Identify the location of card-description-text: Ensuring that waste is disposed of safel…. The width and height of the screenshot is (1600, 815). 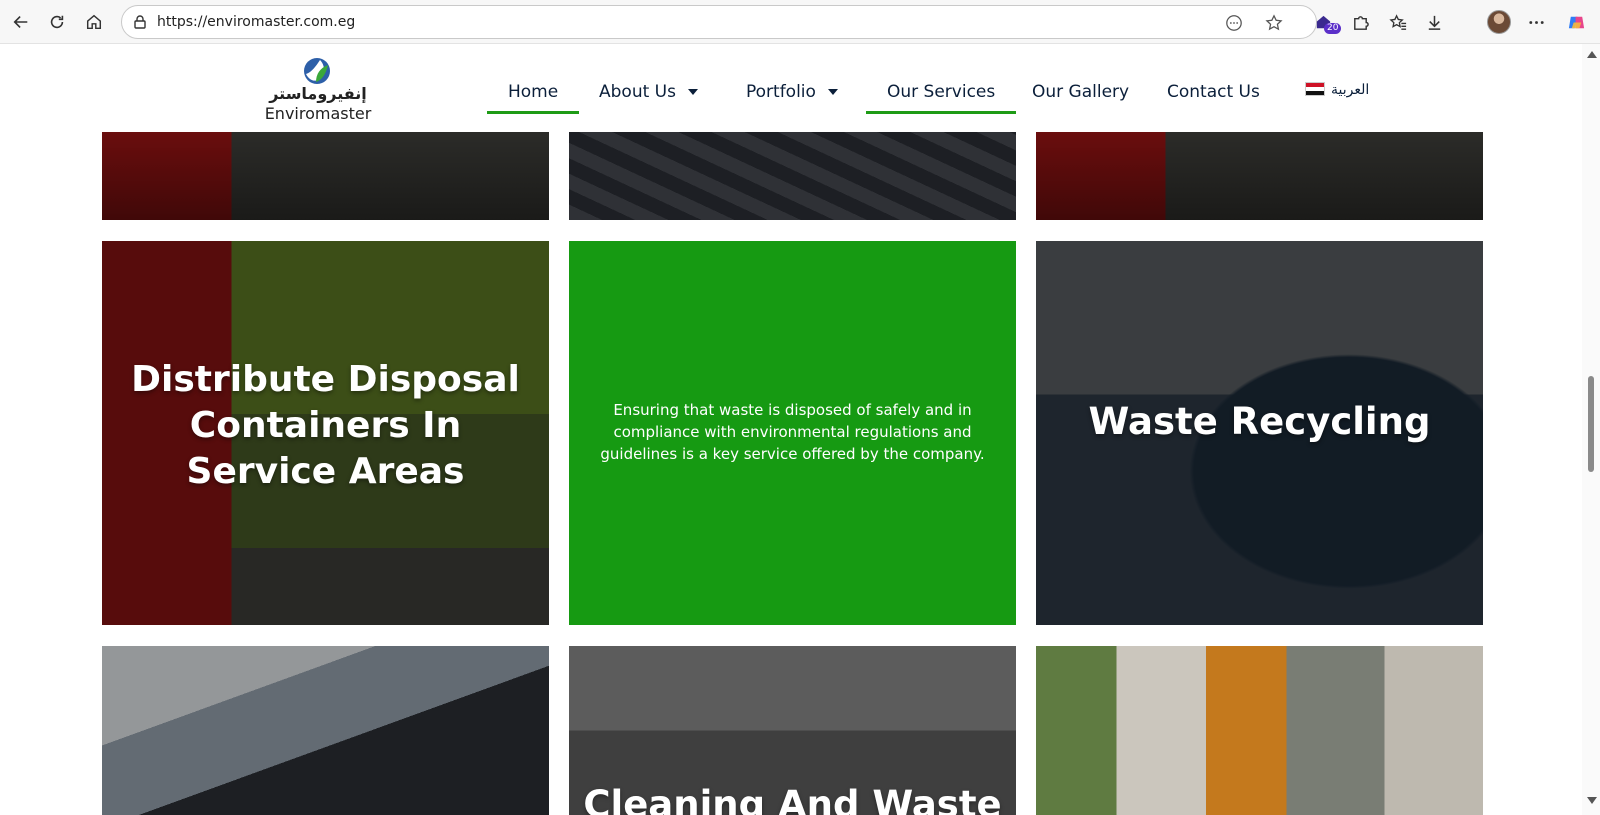
(792, 432).